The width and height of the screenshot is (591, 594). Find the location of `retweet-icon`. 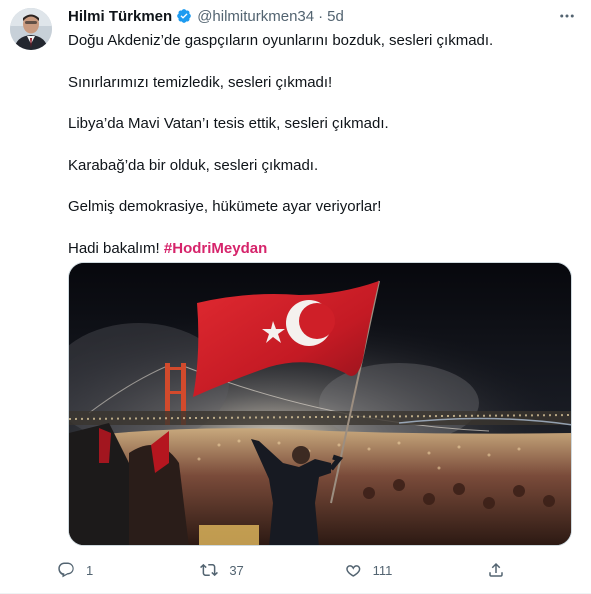

retweet-icon is located at coordinates (209, 570).